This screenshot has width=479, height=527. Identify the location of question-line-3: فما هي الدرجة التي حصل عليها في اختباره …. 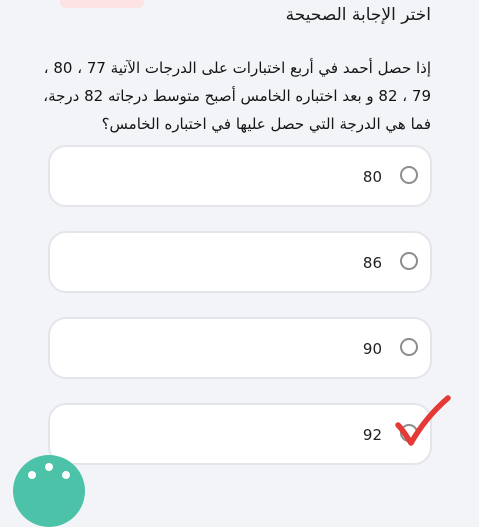
(266, 124).